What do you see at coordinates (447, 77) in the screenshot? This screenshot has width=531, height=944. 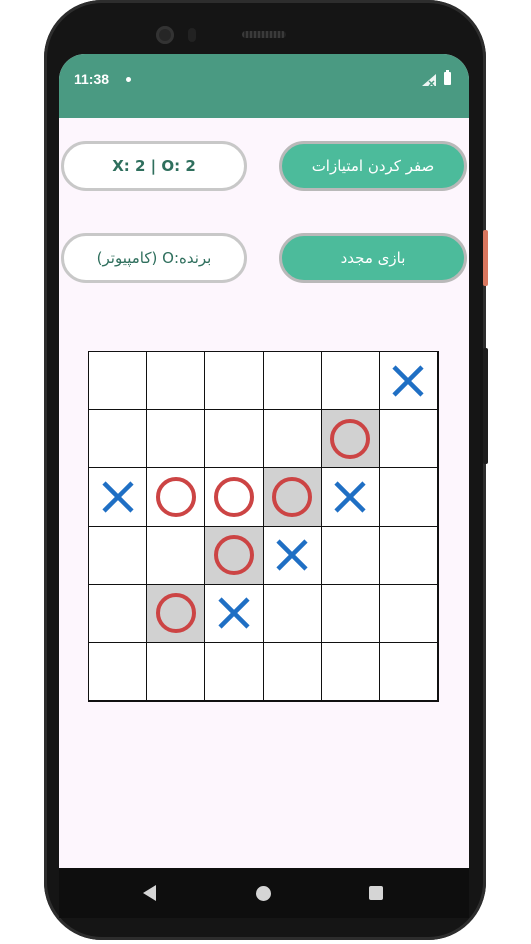 I see `battery-icon` at bounding box center [447, 77].